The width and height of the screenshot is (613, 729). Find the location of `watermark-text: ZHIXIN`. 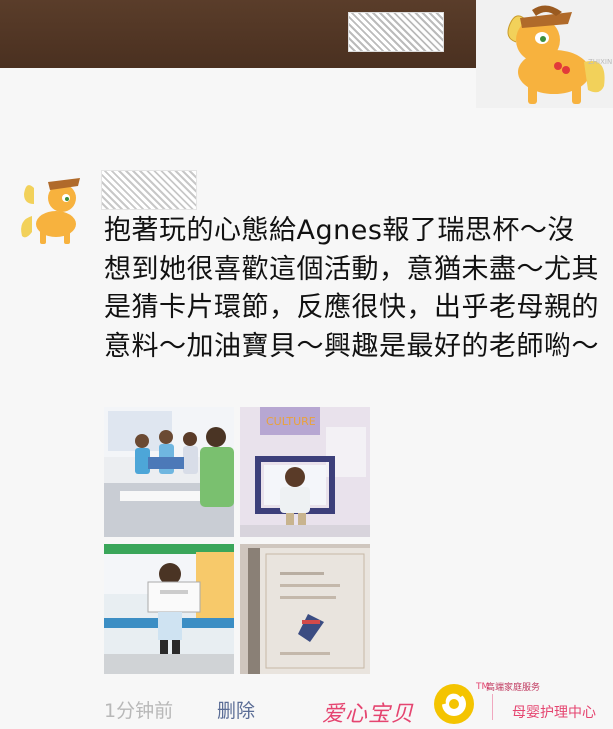

watermark-text: ZHIXIN is located at coordinates (600, 62).